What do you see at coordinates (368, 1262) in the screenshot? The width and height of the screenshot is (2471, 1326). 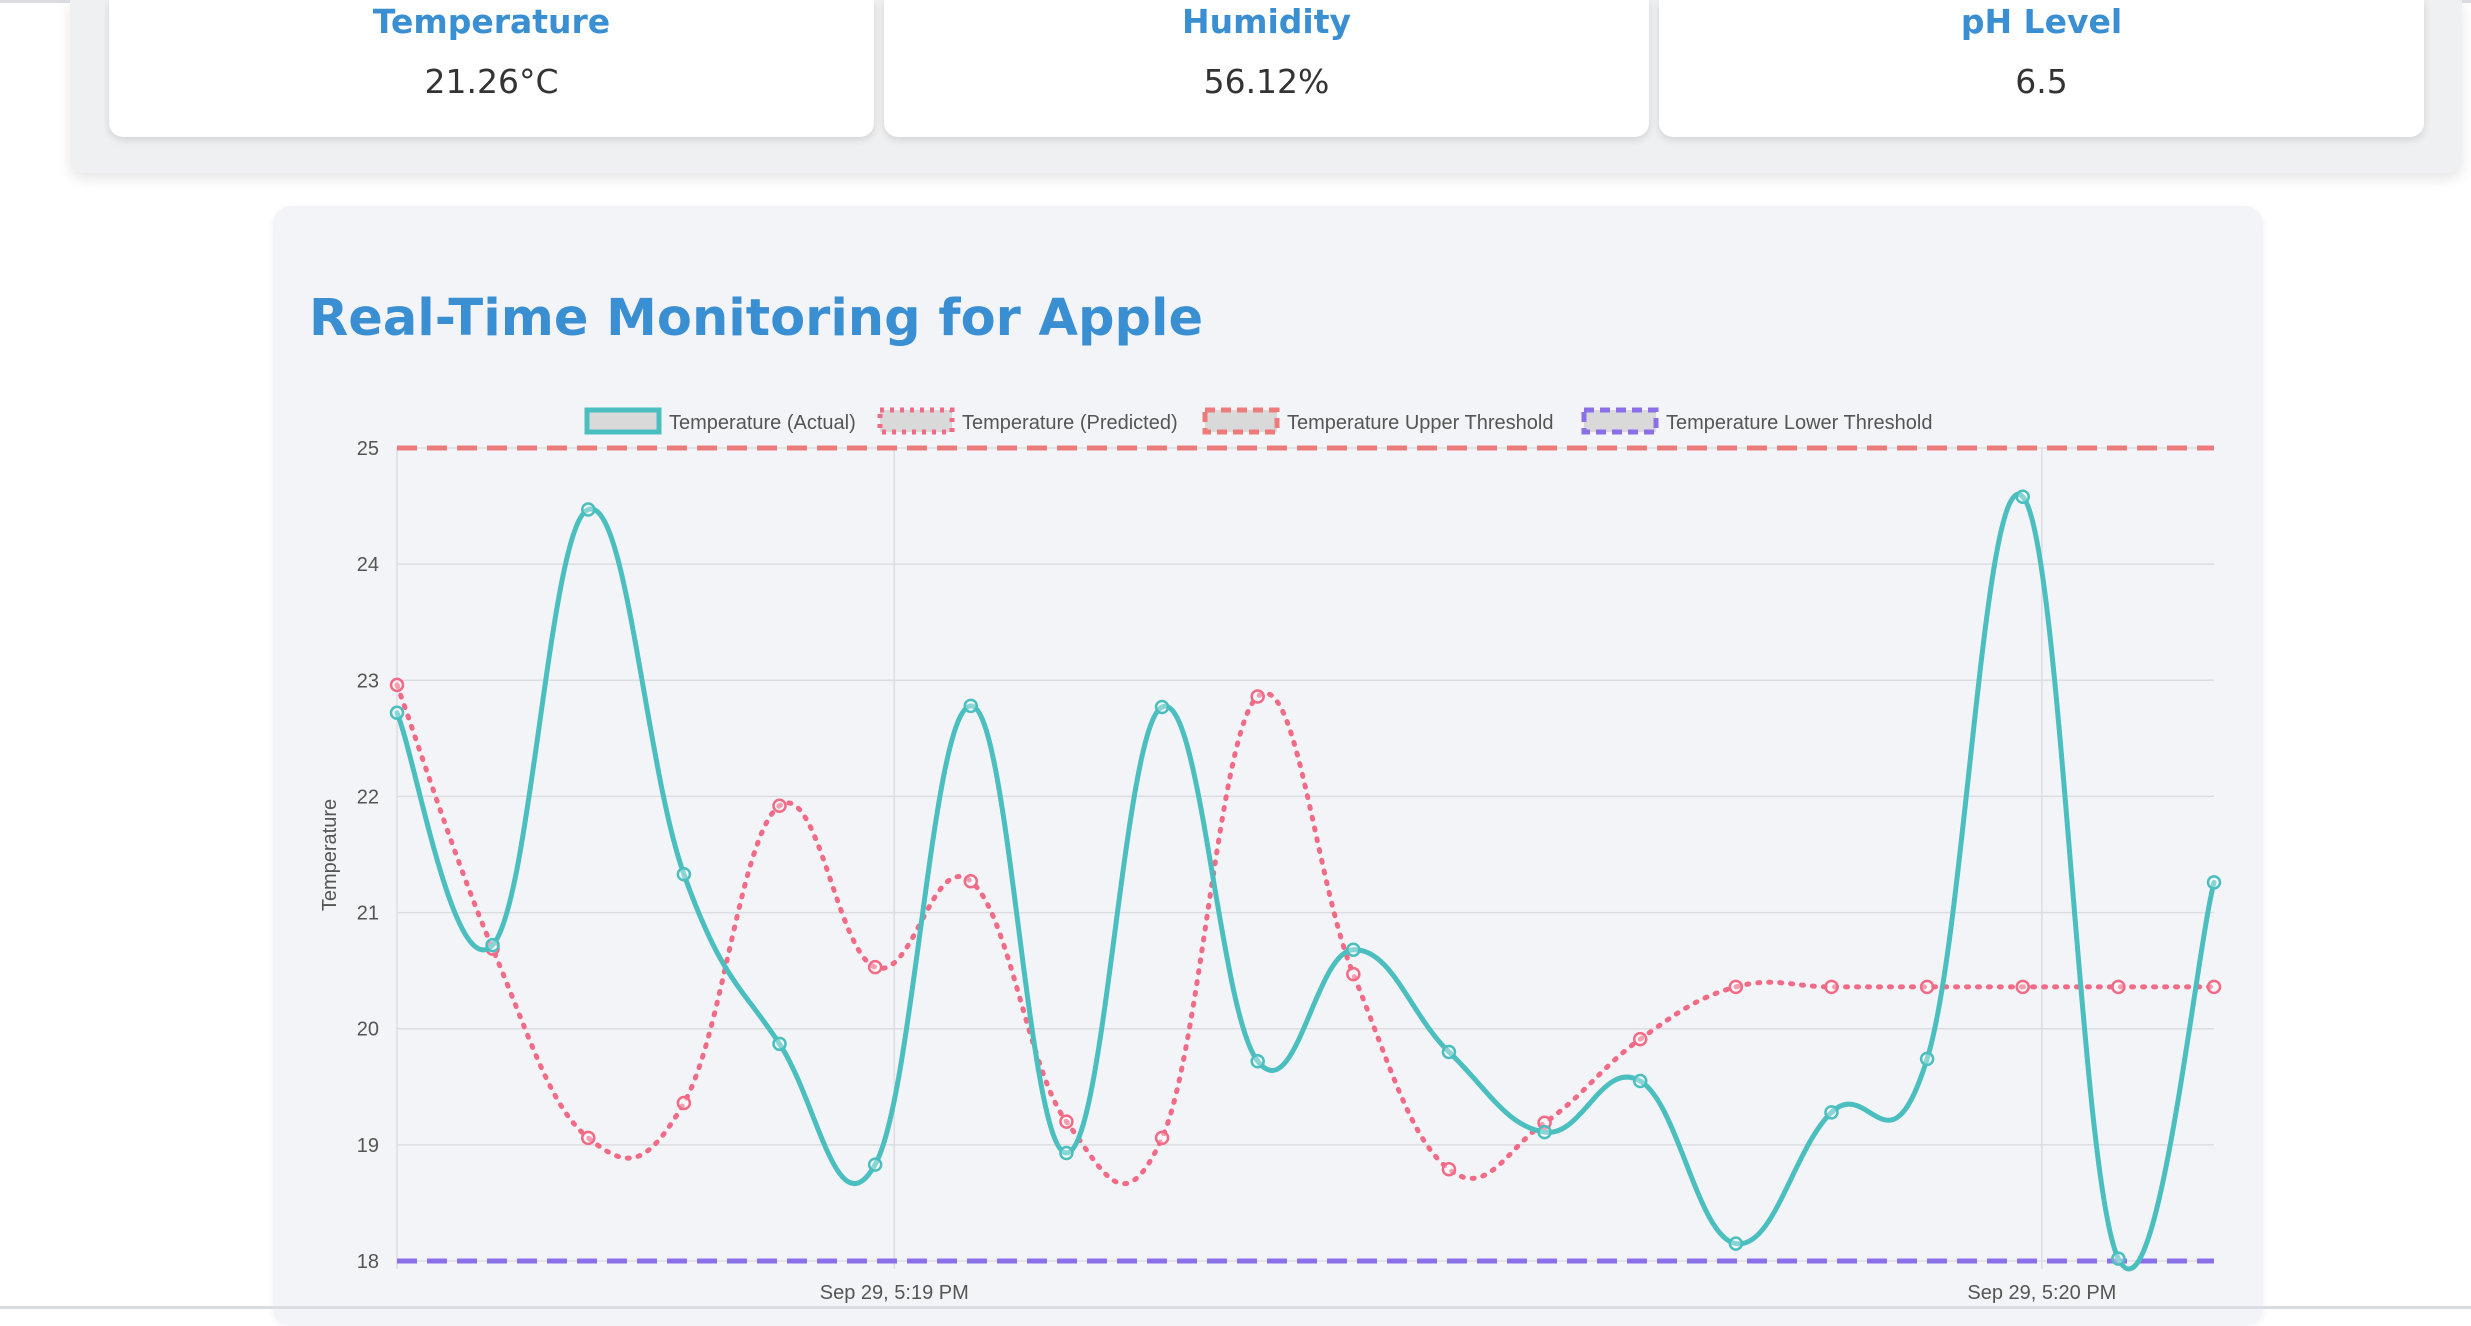 I see `y-tick-label: 18` at bounding box center [368, 1262].